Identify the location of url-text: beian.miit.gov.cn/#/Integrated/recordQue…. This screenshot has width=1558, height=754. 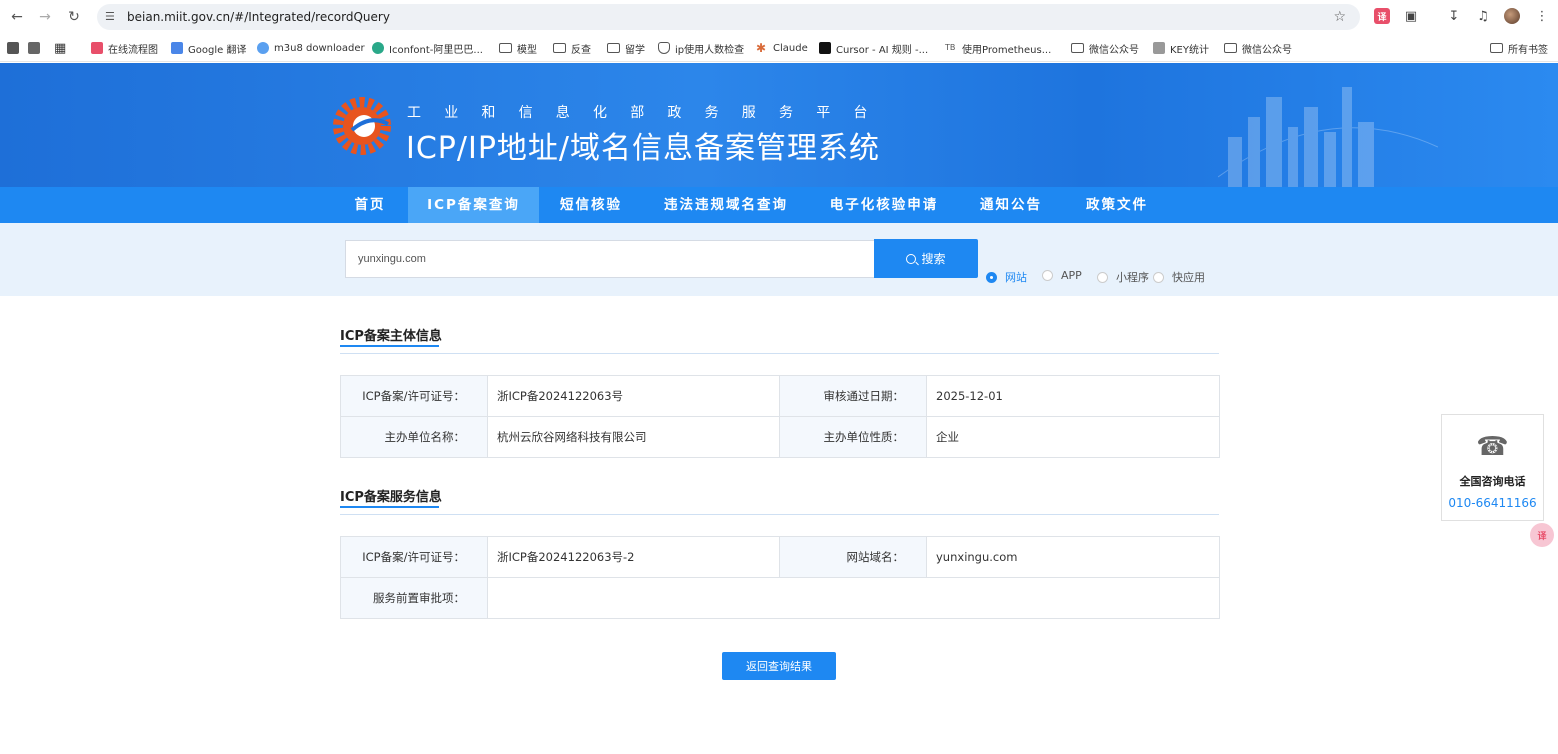
(258, 17).